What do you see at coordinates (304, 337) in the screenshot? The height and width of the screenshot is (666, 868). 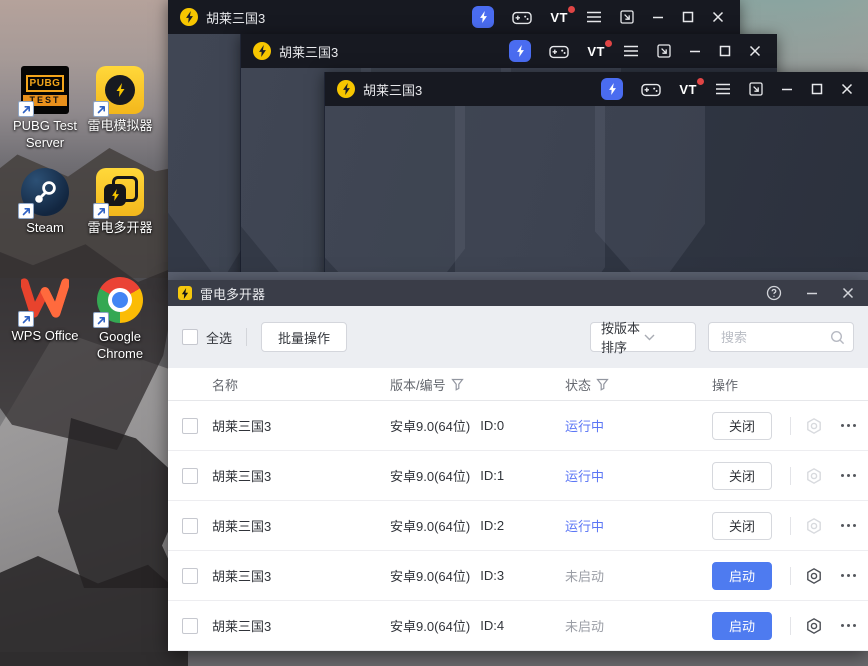 I see `batch-operations-button: 批量操作` at bounding box center [304, 337].